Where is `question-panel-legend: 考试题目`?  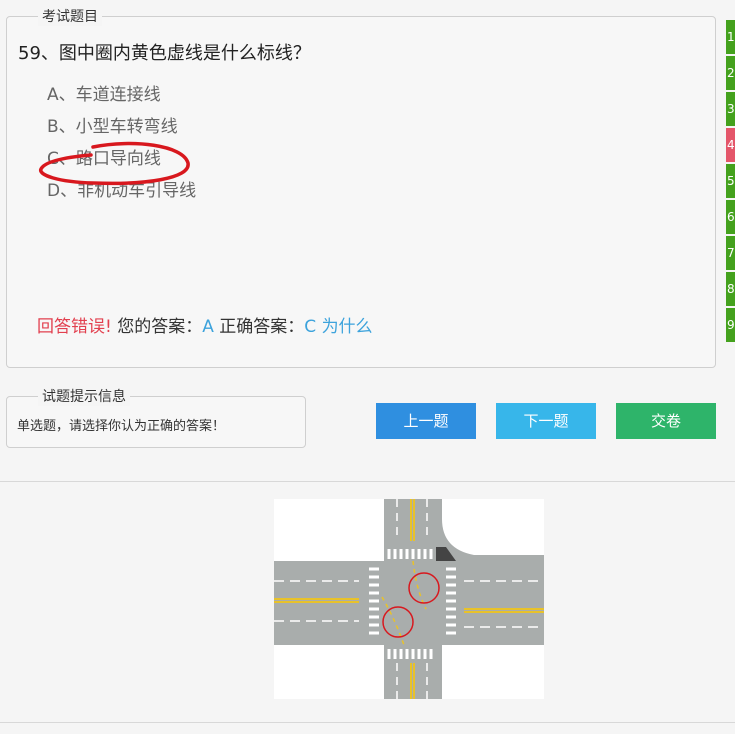
question-panel-legend: 考试题目 is located at coordinates (70, 17).